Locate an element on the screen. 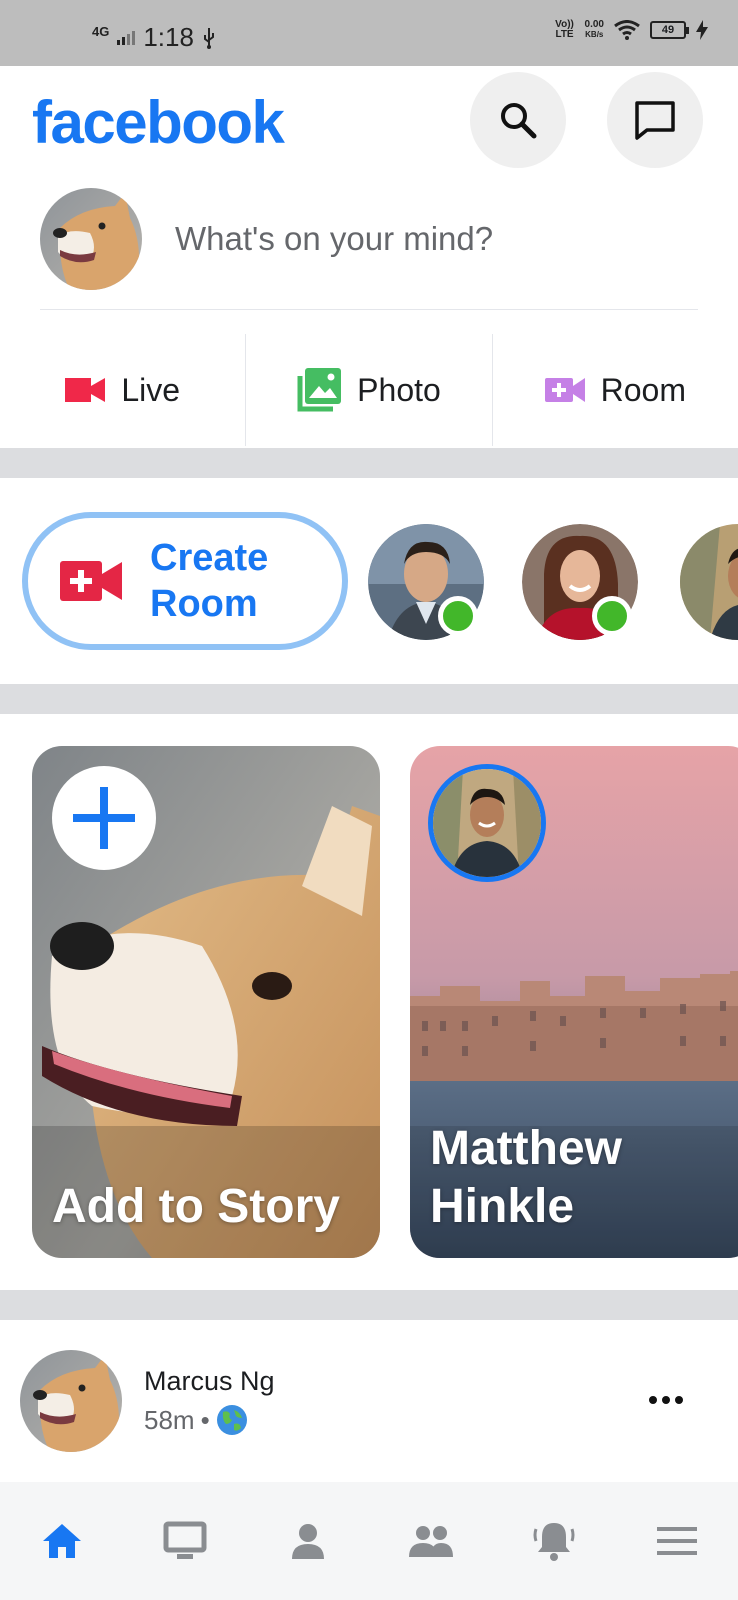  notifications-icon is located at coordinates (553, 1542).